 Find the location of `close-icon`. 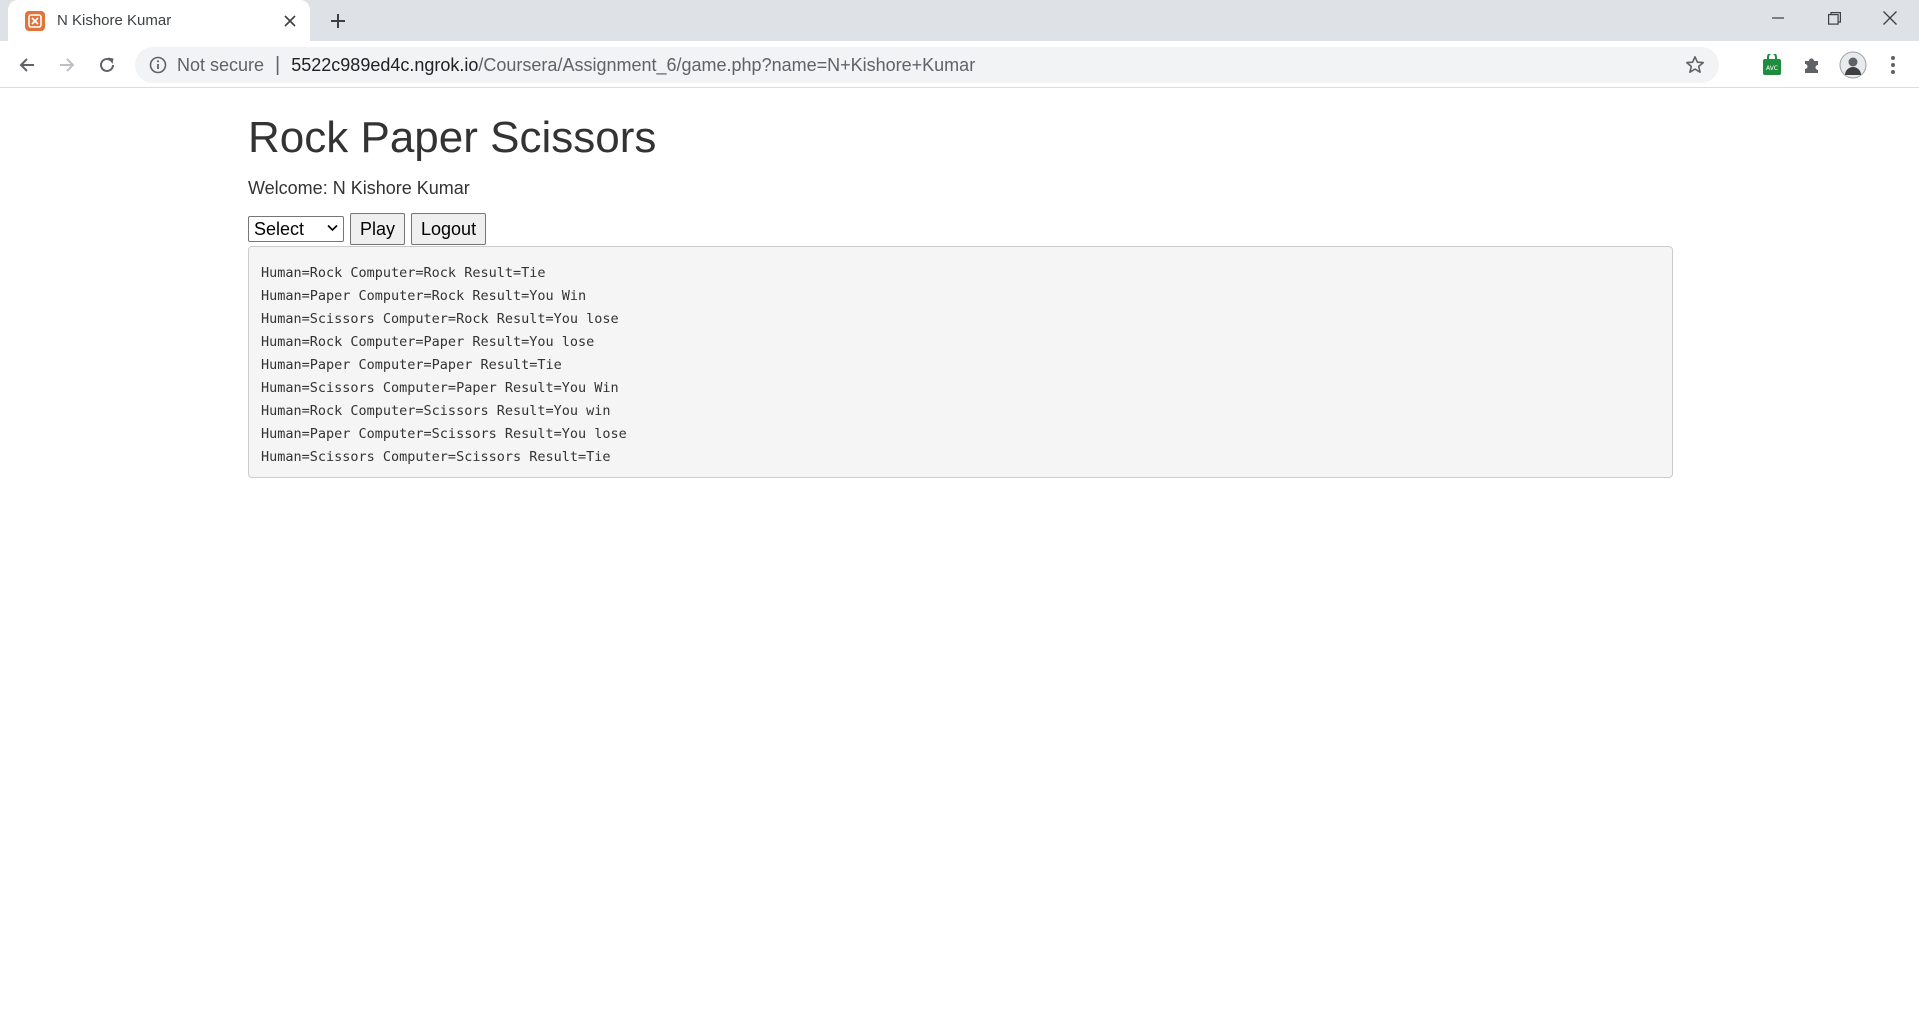

close-icon is located at coordinates (1890, 18).